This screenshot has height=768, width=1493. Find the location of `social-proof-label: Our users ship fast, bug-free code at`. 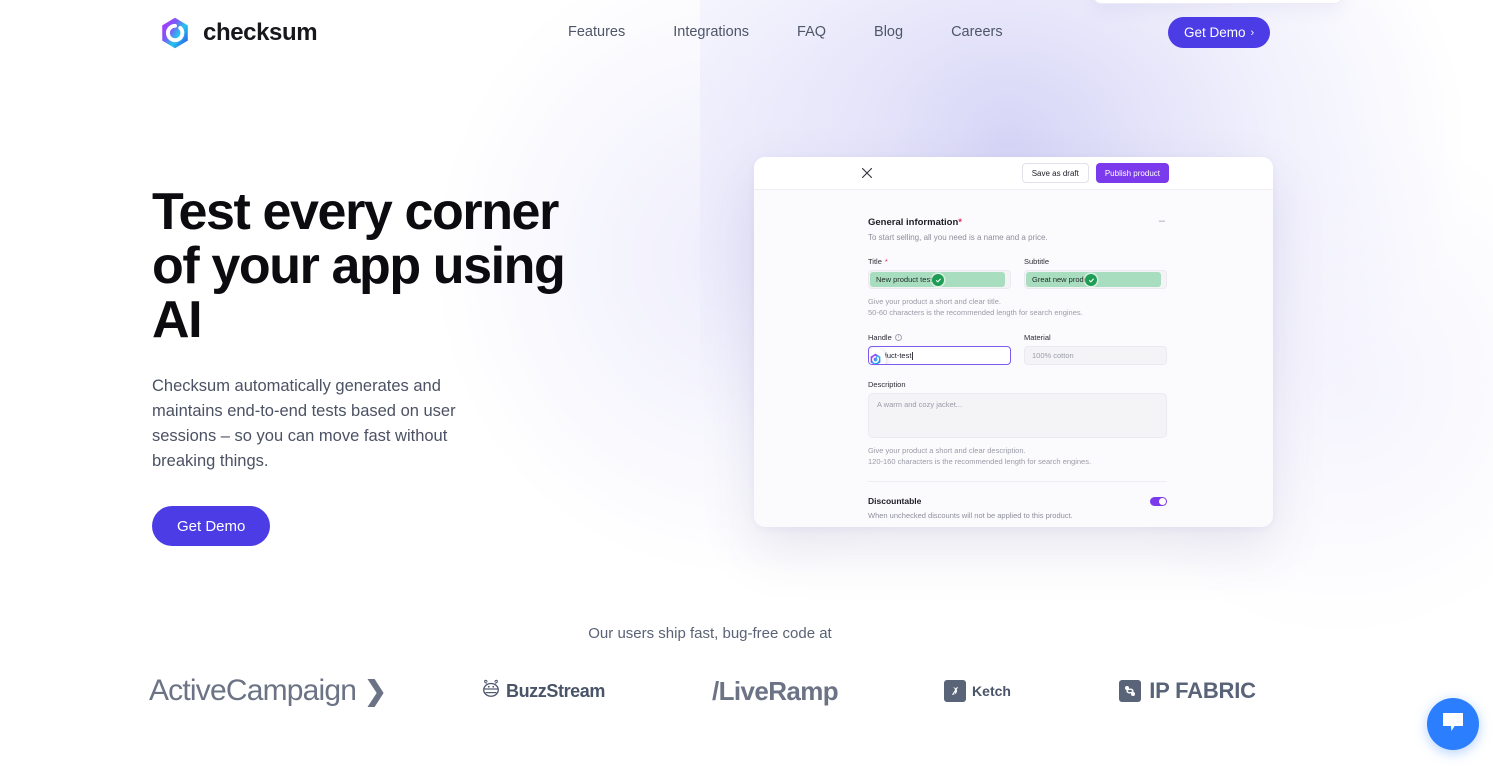

social-proof-label: Our users ship fast, bug-free code at is located at coordinates (710, 633).